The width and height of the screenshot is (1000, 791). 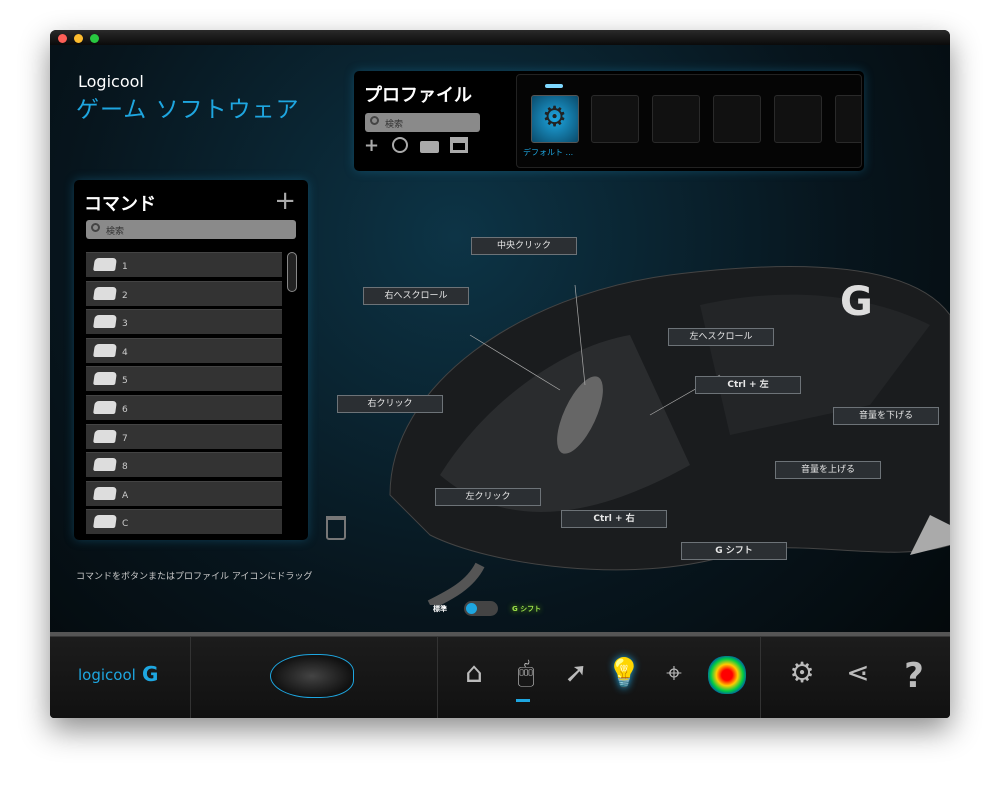 What do you see at coordinates (418, 95) in the screenshot?
I see `profile-title: プロファイル` at bounding box center [418, 95].